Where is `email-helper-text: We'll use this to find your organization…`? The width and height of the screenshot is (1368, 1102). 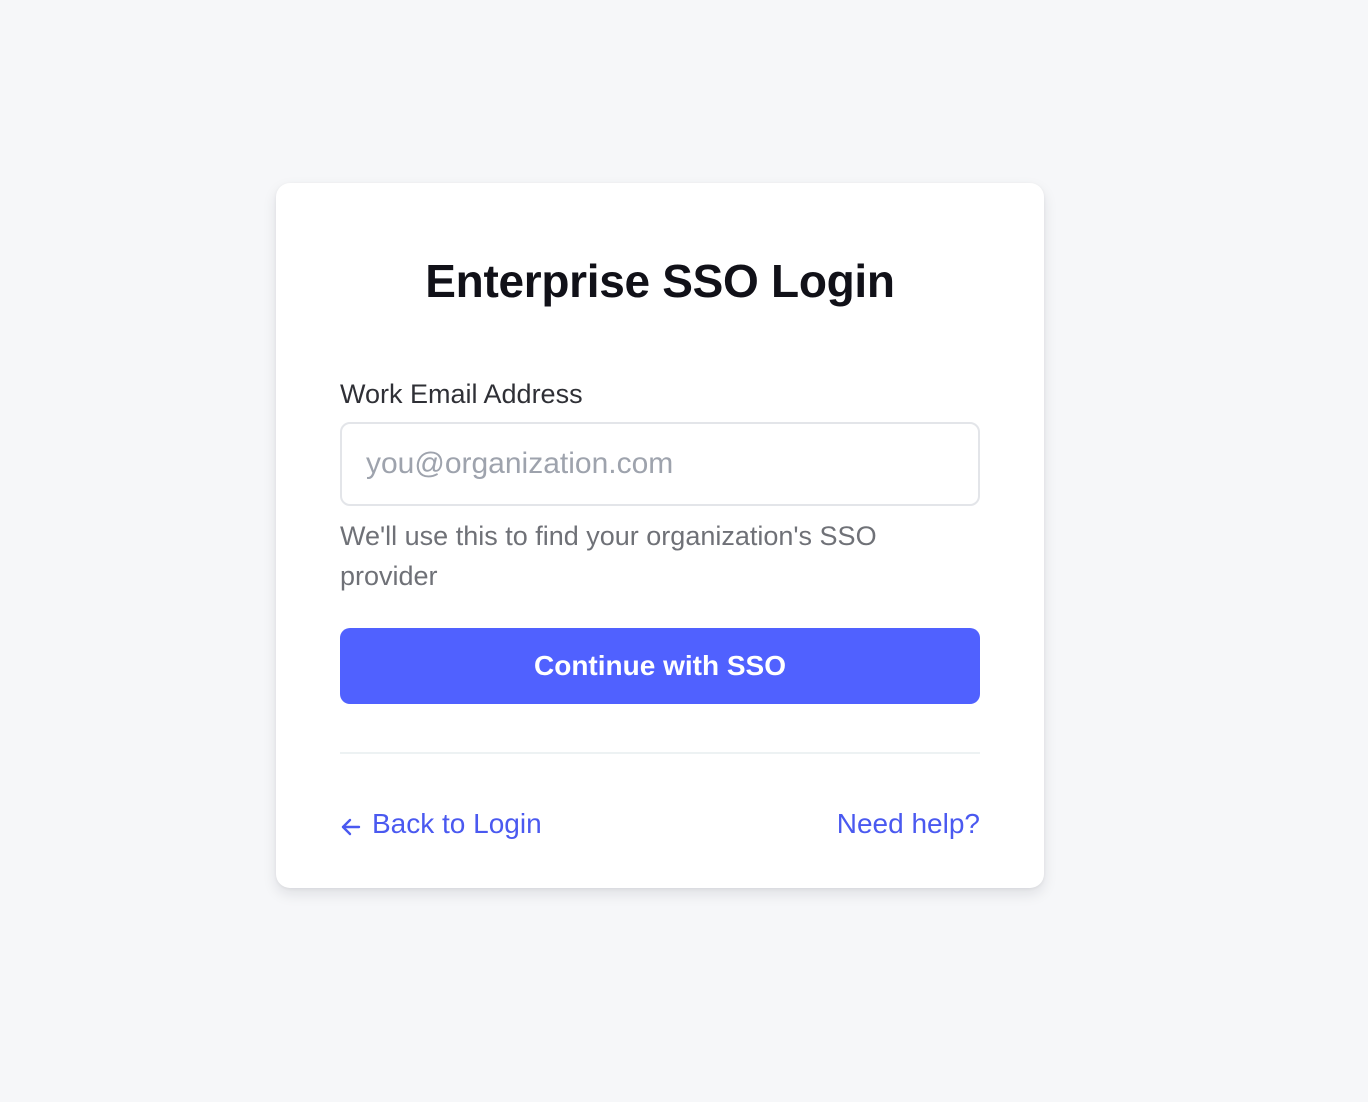 email-helper-text: We'll use this to find your organization… is located at coordinates (608, 556).